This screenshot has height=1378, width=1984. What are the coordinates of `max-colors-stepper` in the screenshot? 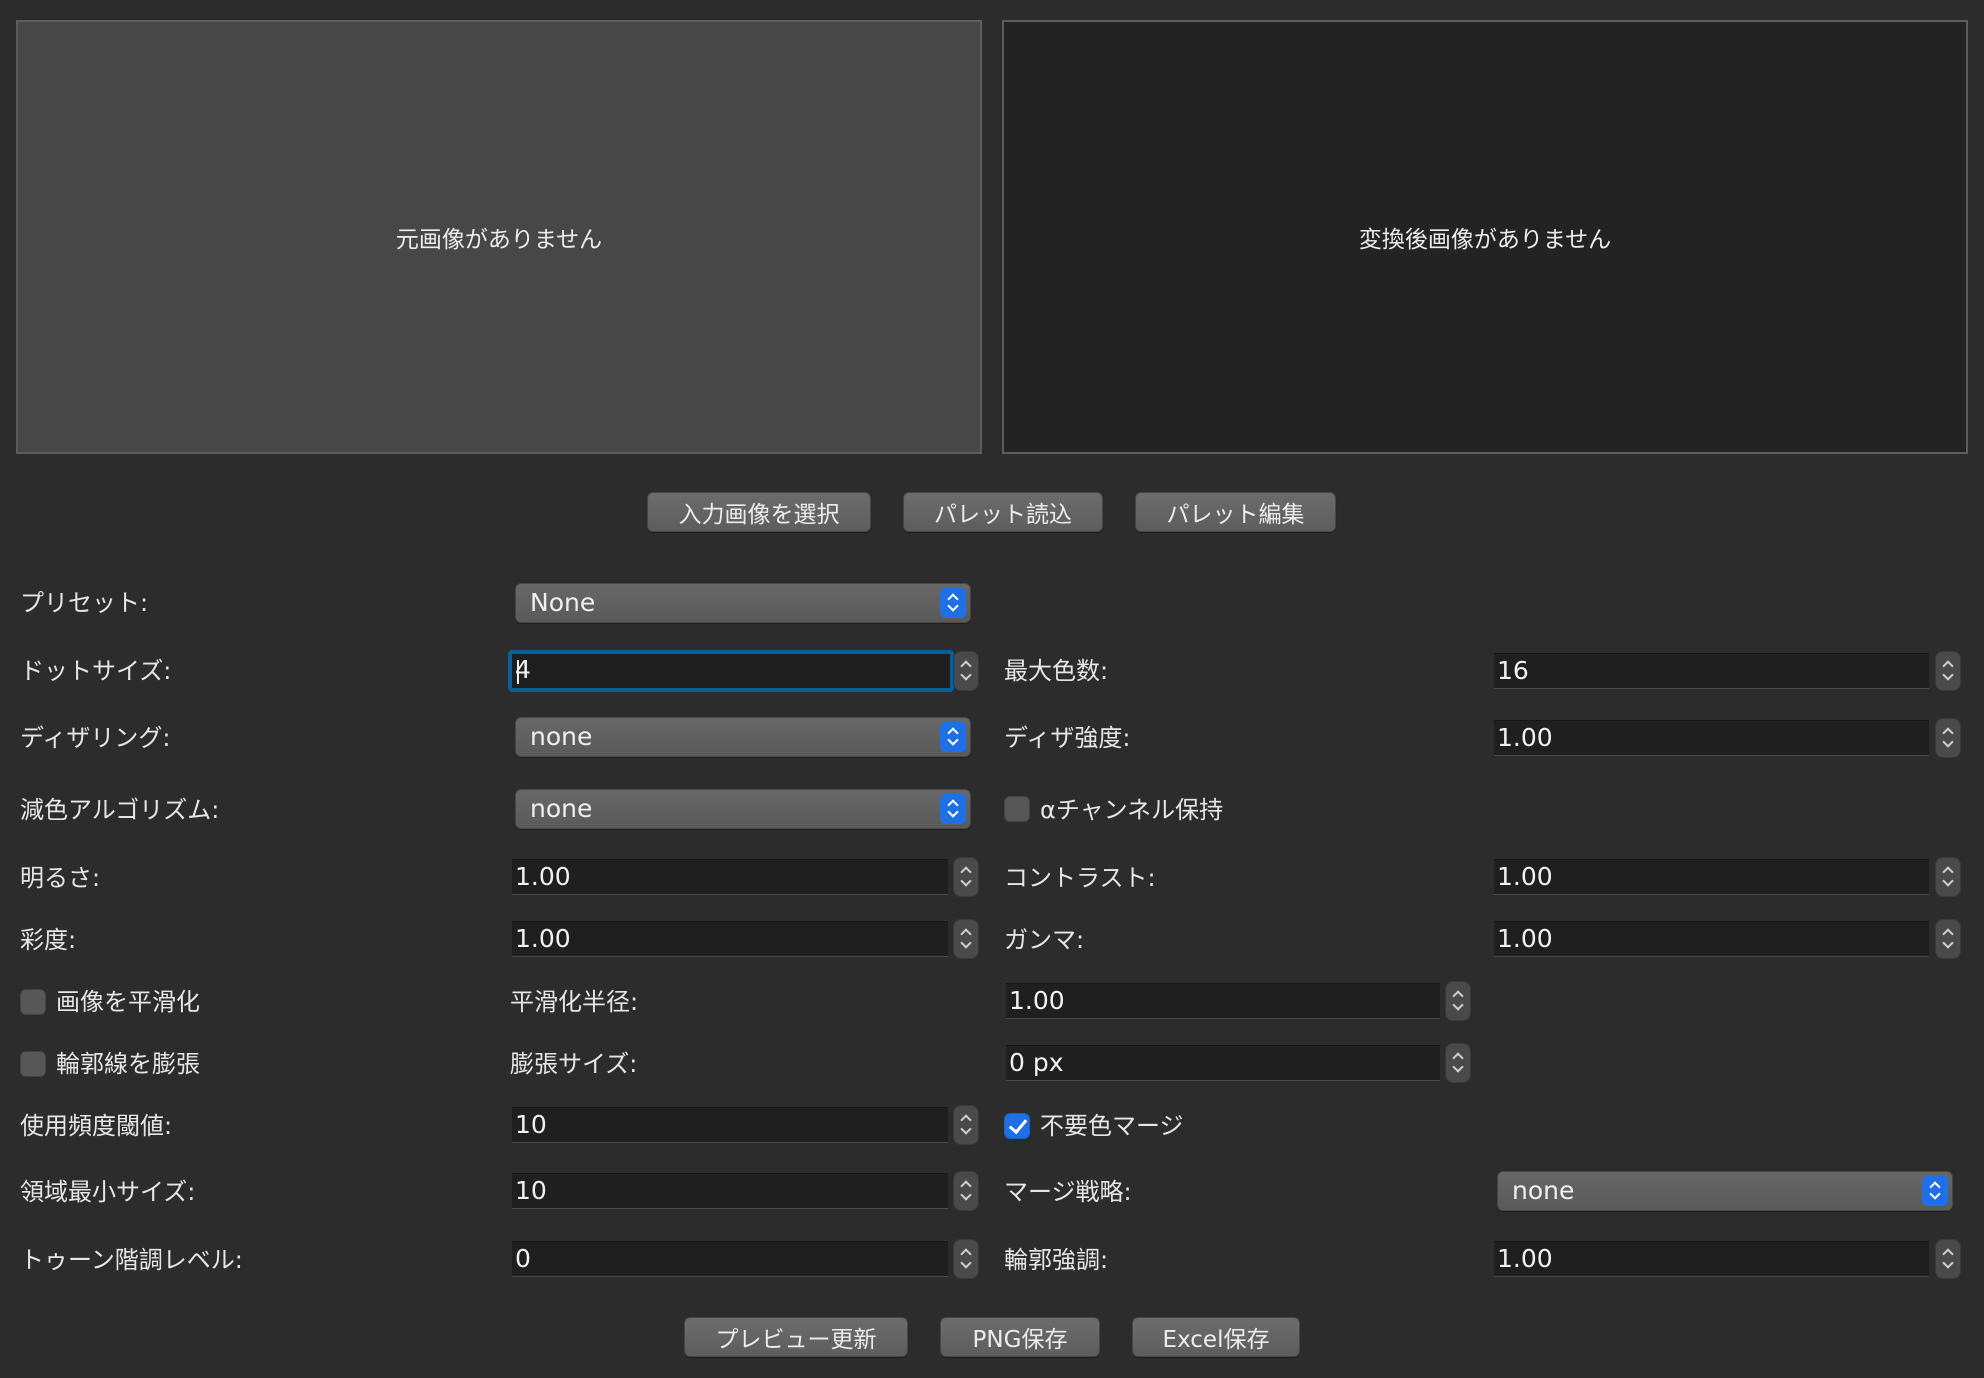 It's located at (1948, 671).